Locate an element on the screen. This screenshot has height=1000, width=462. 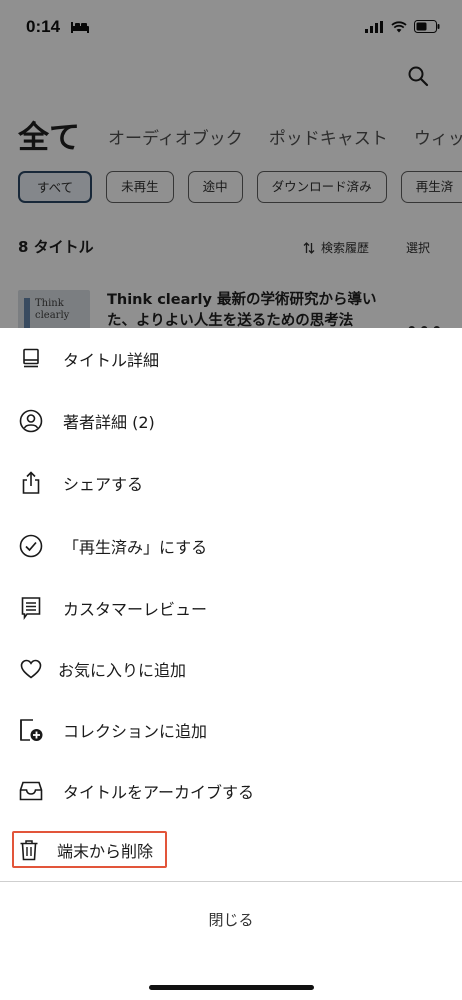
check-circle-icon is located at coordinates (31, 546).